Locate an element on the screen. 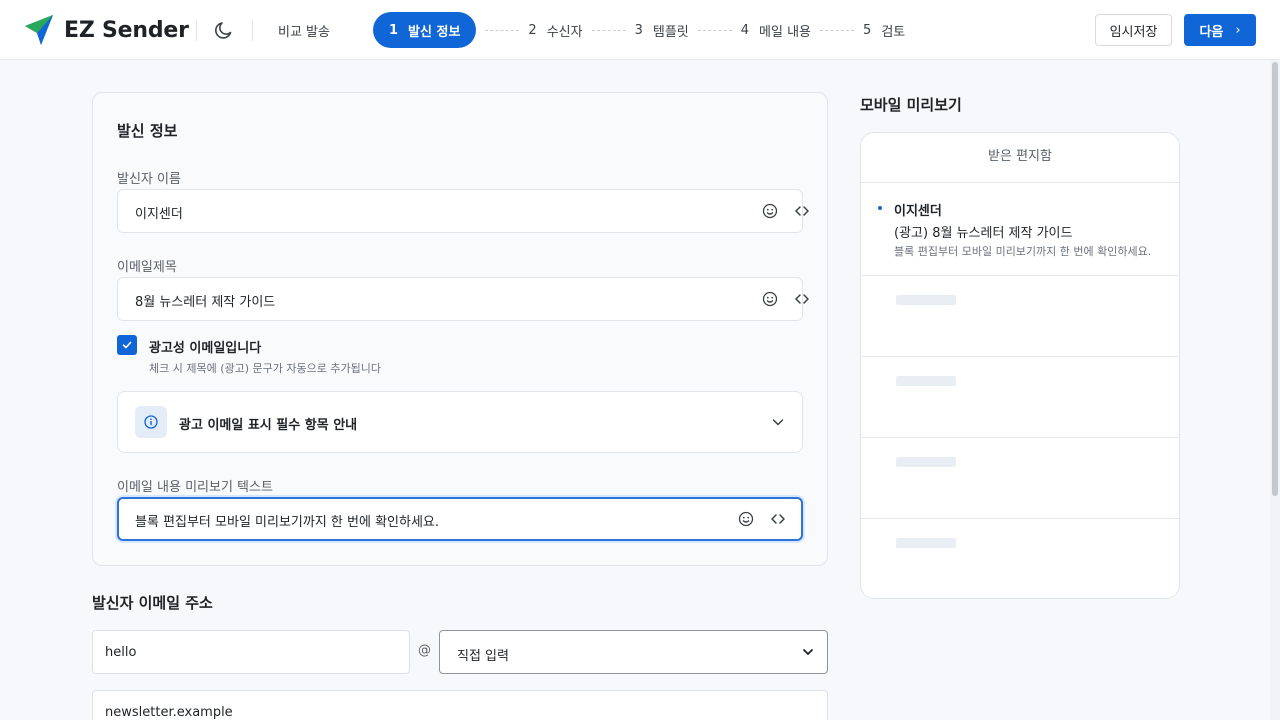 The image size is (1280, 720). step-1-sender-info: 1 발신 정보 is located at coordinates (425, 30).